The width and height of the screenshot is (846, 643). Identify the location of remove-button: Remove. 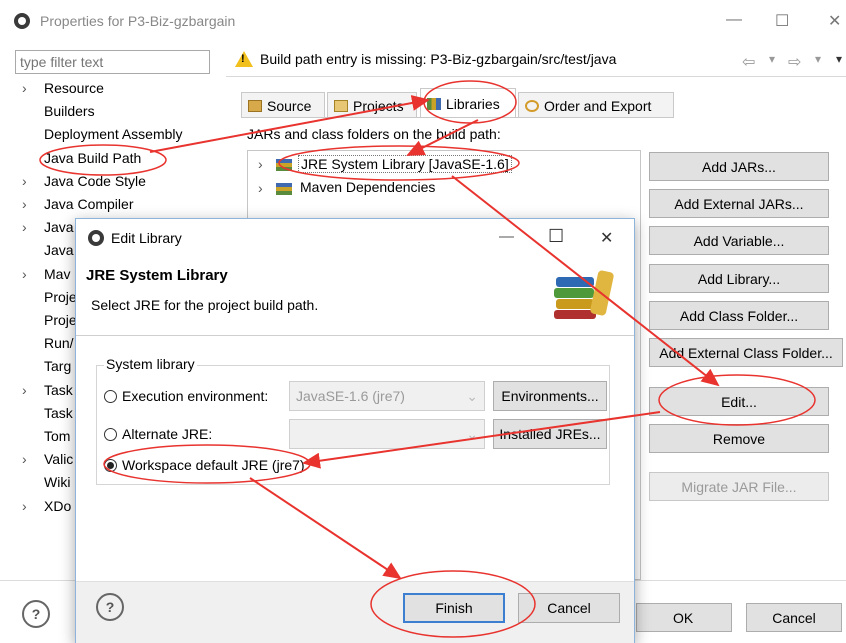
(739, 438).